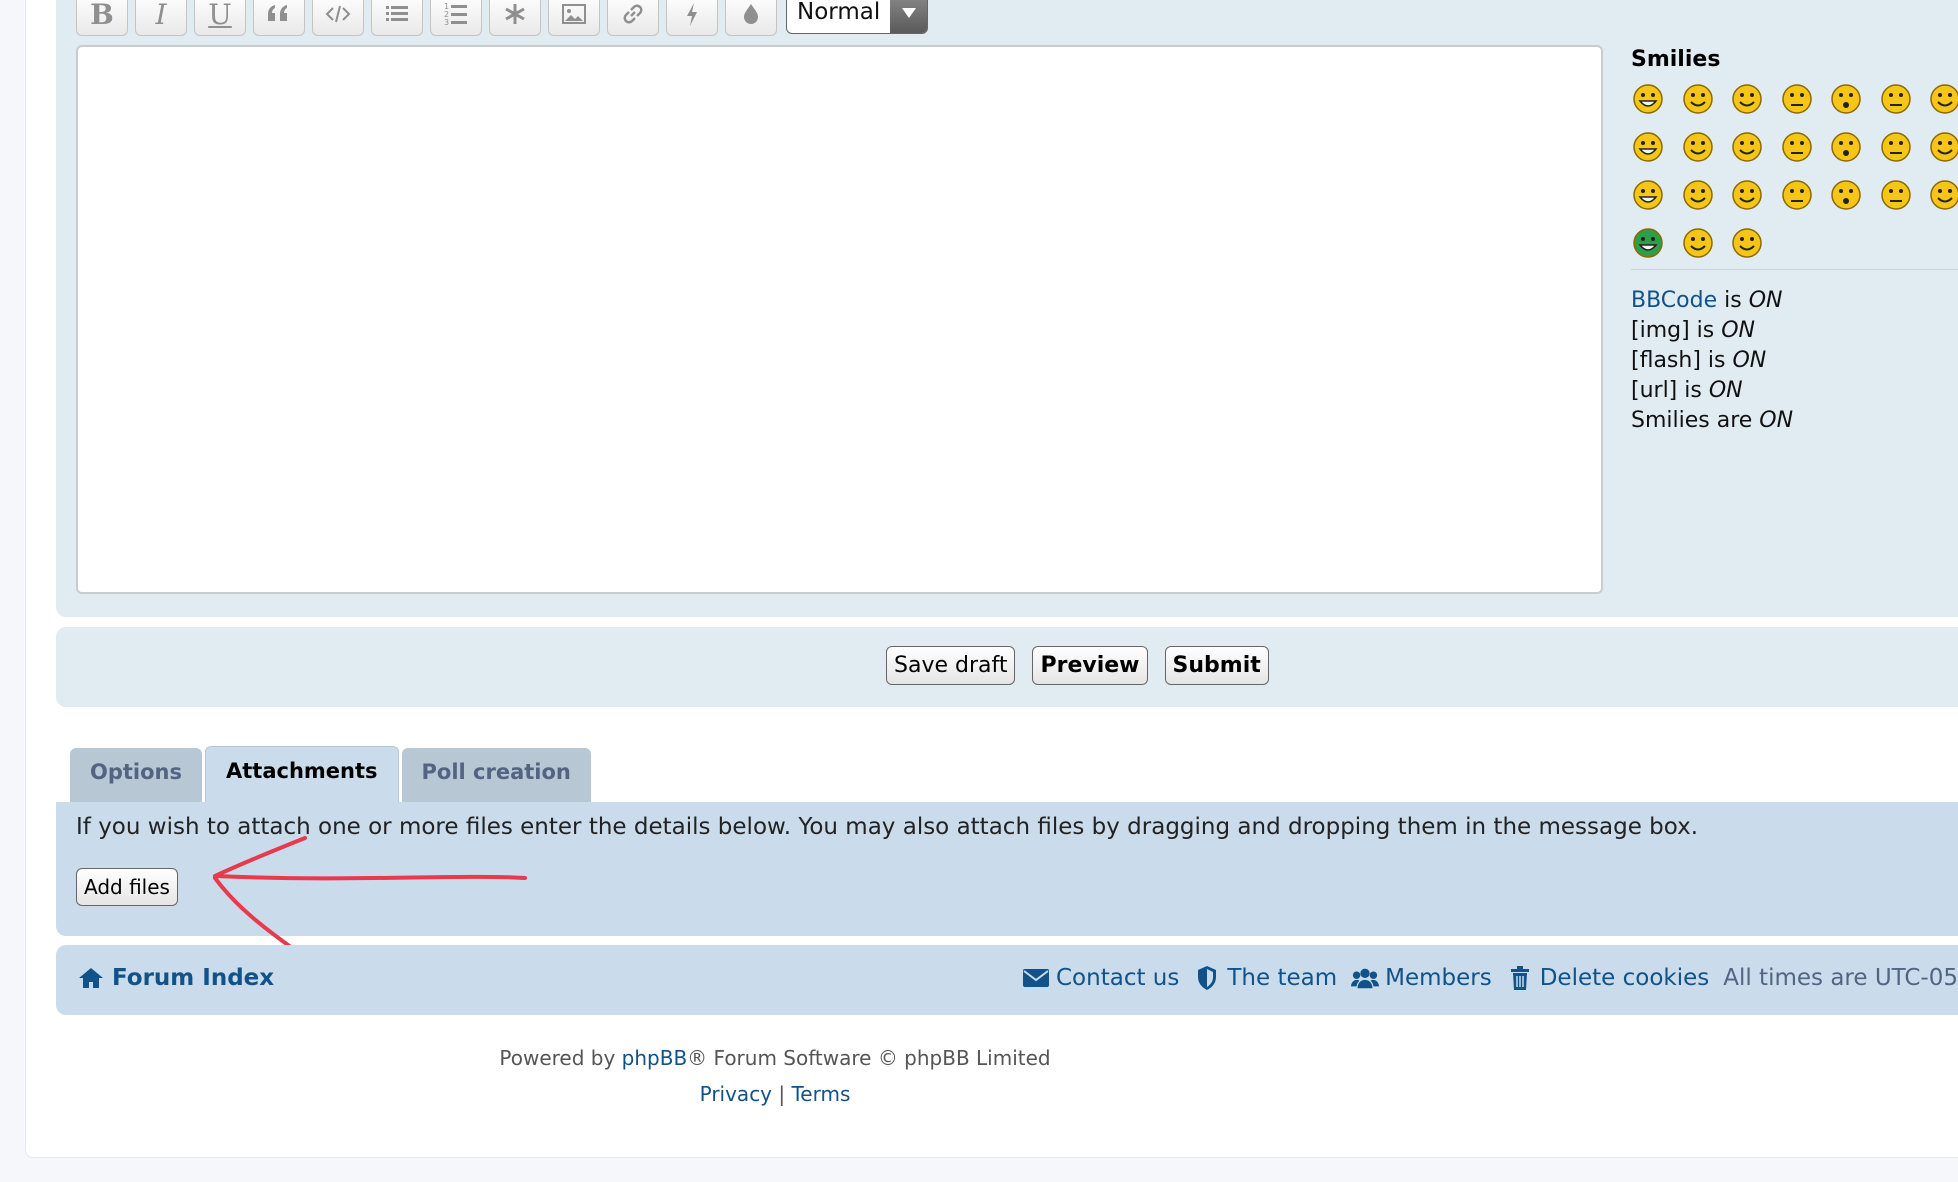 The width and height of the screenshot is (1958, 1182). I want to click on trash-icon, so click(1519, 978).